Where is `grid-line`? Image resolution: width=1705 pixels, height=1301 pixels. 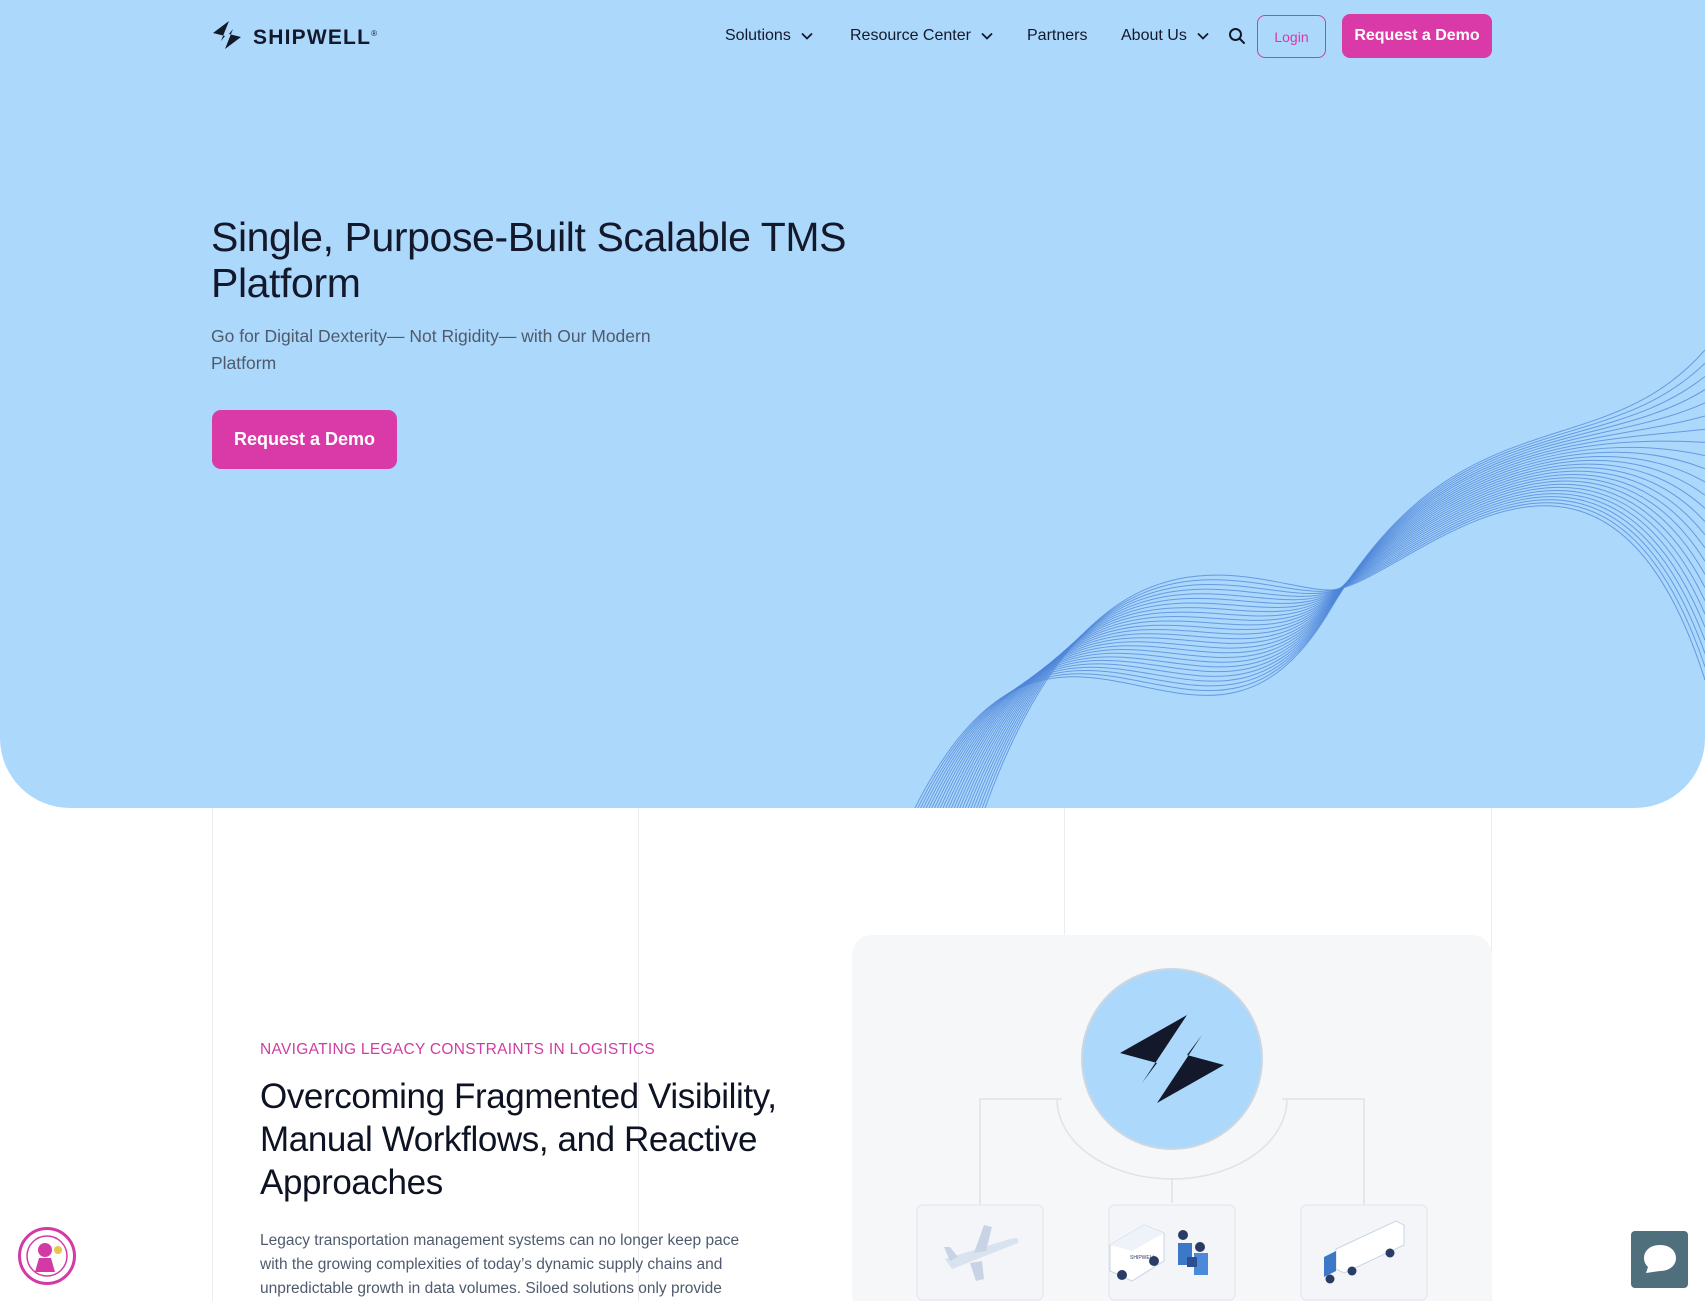
grid-line is located at coordinates (212, 1054).